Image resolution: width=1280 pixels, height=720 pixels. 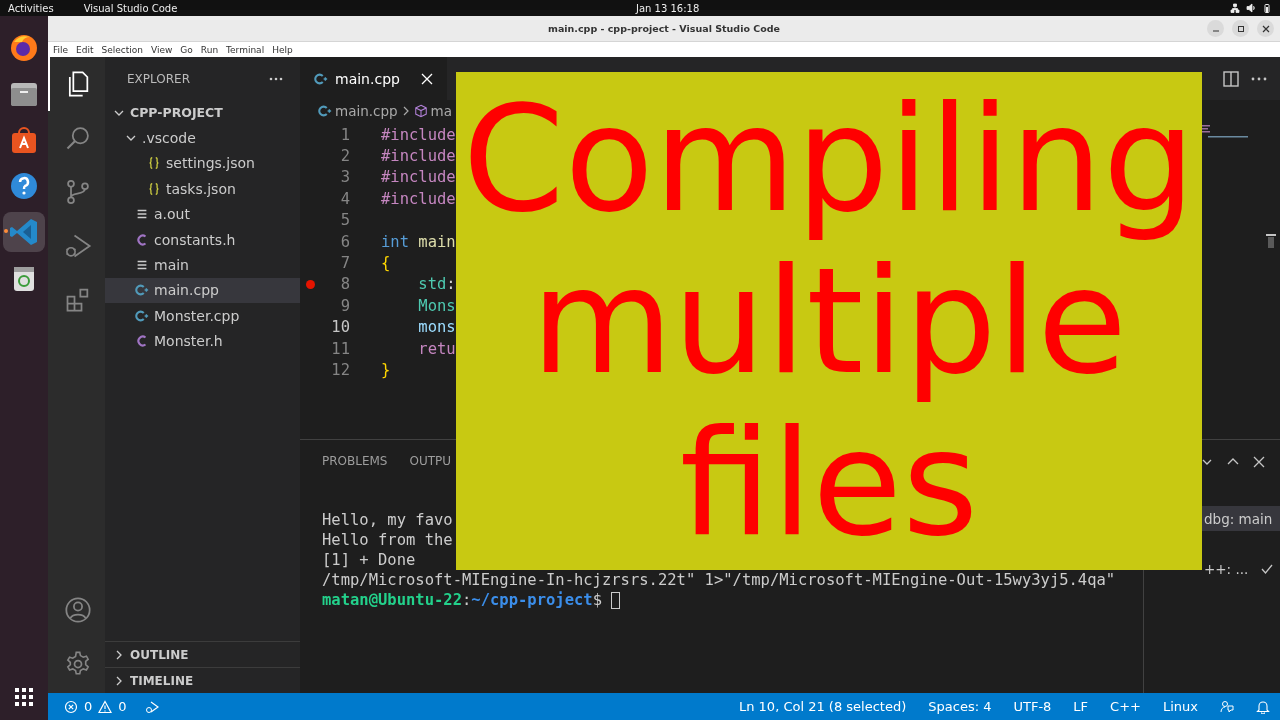 I want to click on line-number: 8, so click(x=344, y=284).